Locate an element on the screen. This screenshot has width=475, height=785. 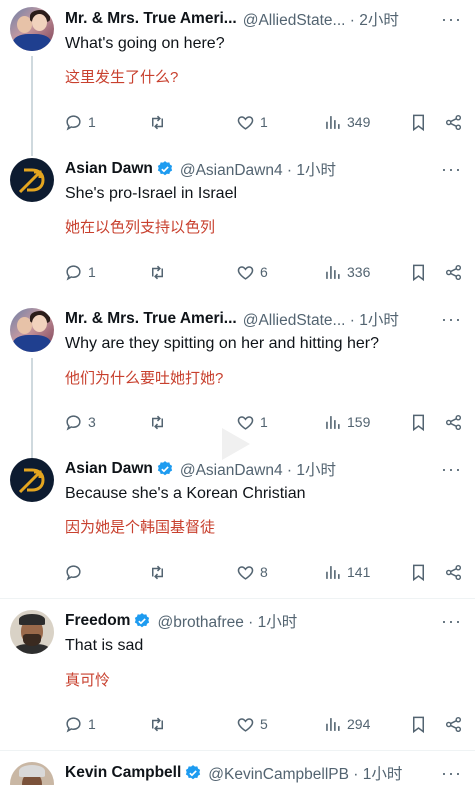
action-bar: 1 1 349 is located at coordinates (264, 122).